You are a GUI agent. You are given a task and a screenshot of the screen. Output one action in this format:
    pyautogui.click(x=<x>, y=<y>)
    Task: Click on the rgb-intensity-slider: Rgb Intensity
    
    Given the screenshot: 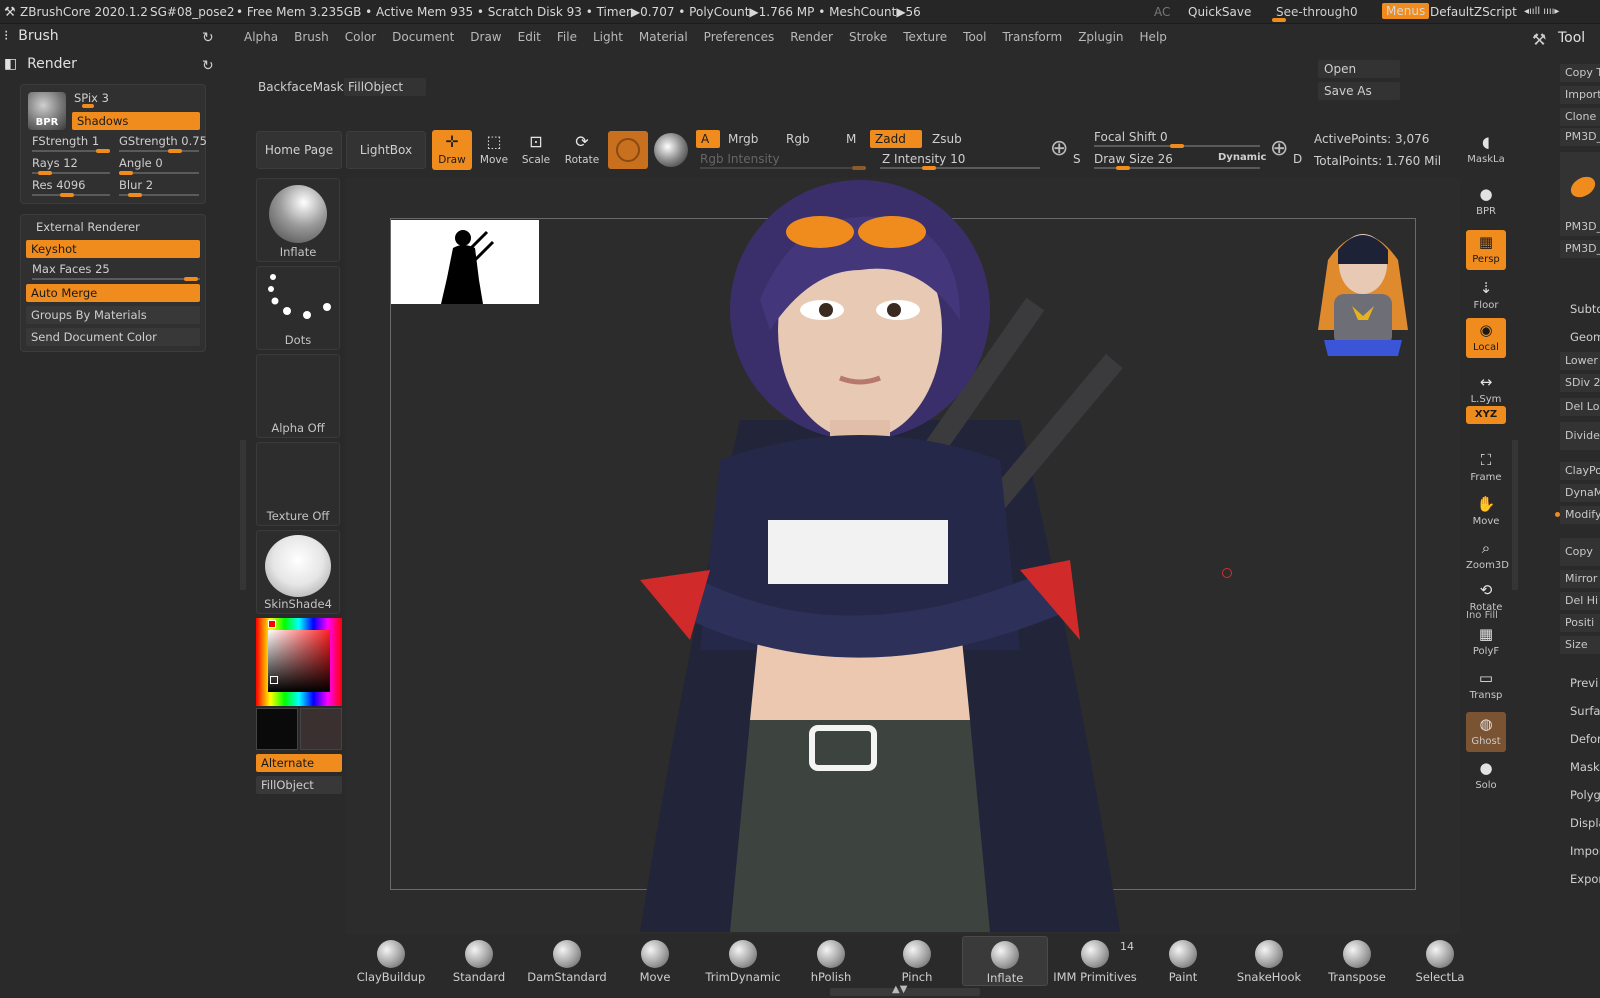 What is the action you would take?
    pyautogui.click(x=740, y=159)
    